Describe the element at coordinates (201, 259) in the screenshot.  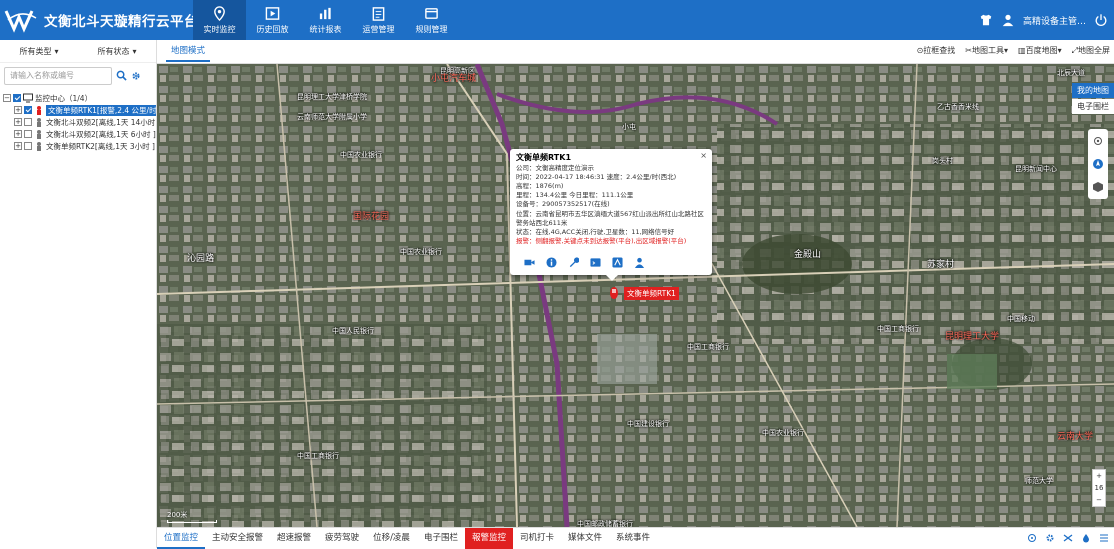
I see `map-place-label: 沁园路` at that location.